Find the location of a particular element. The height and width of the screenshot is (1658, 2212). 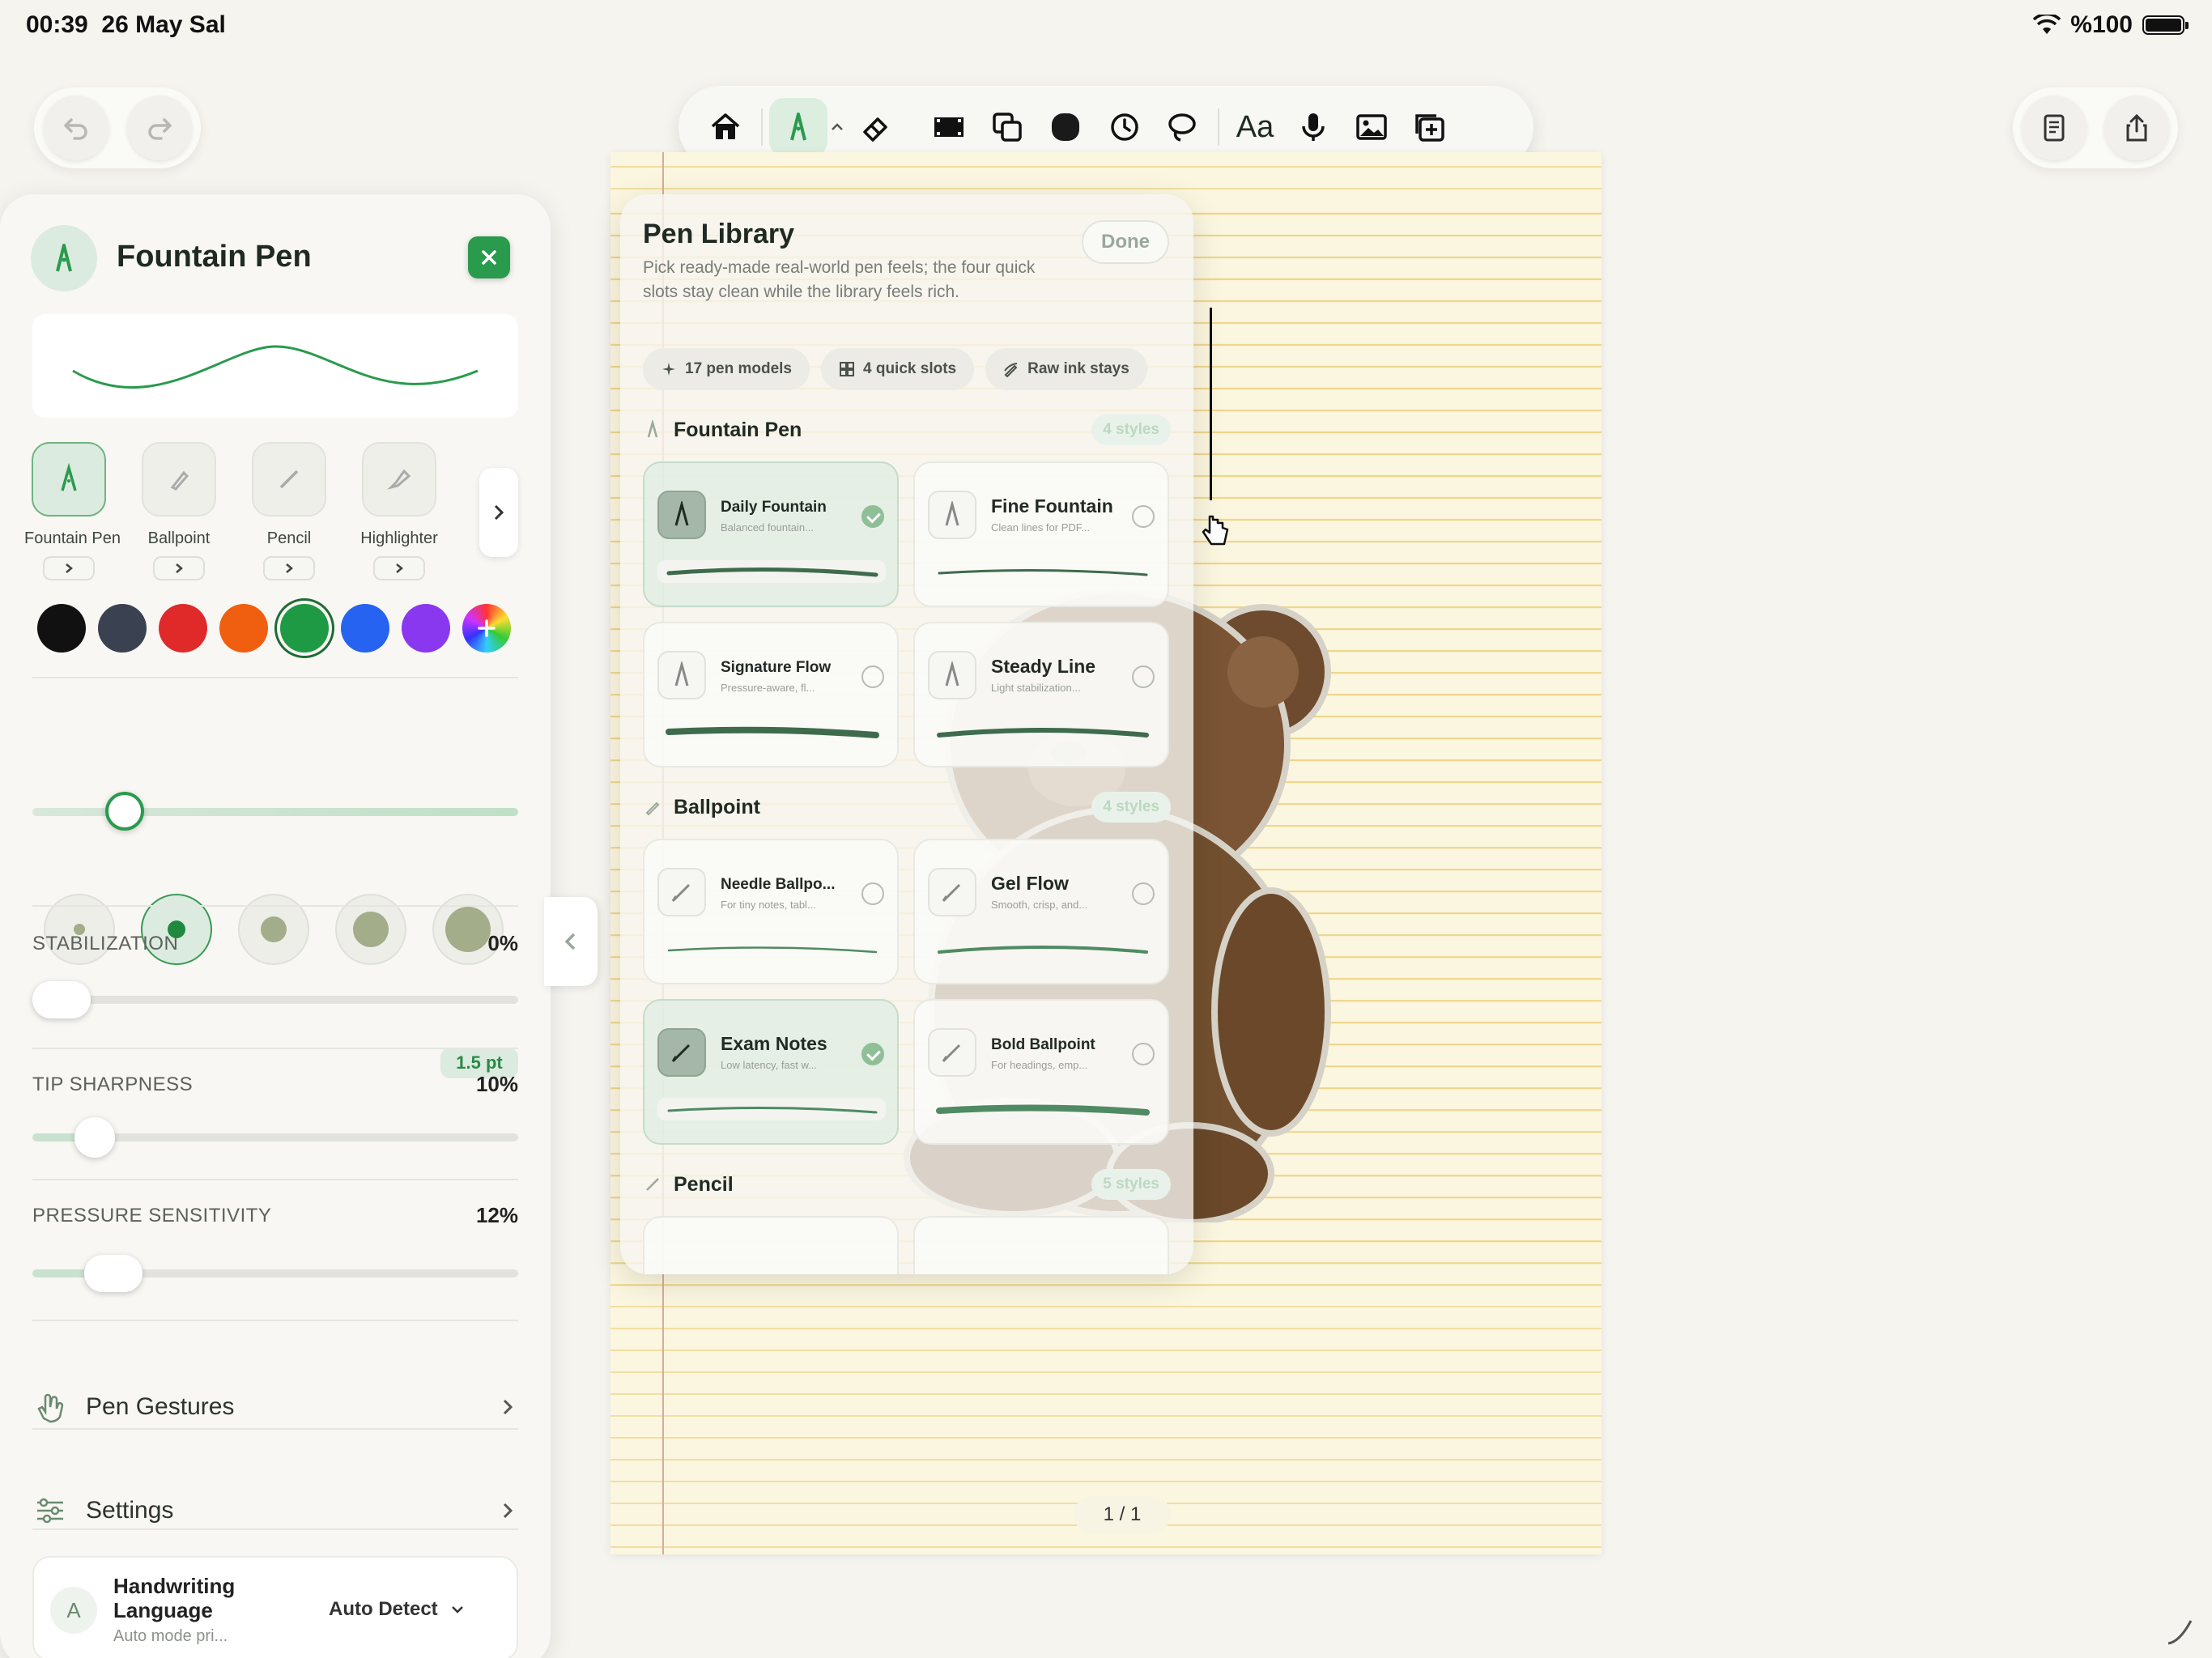

page-counter: 1 / 1 is located at coordinates (1122, 1514).